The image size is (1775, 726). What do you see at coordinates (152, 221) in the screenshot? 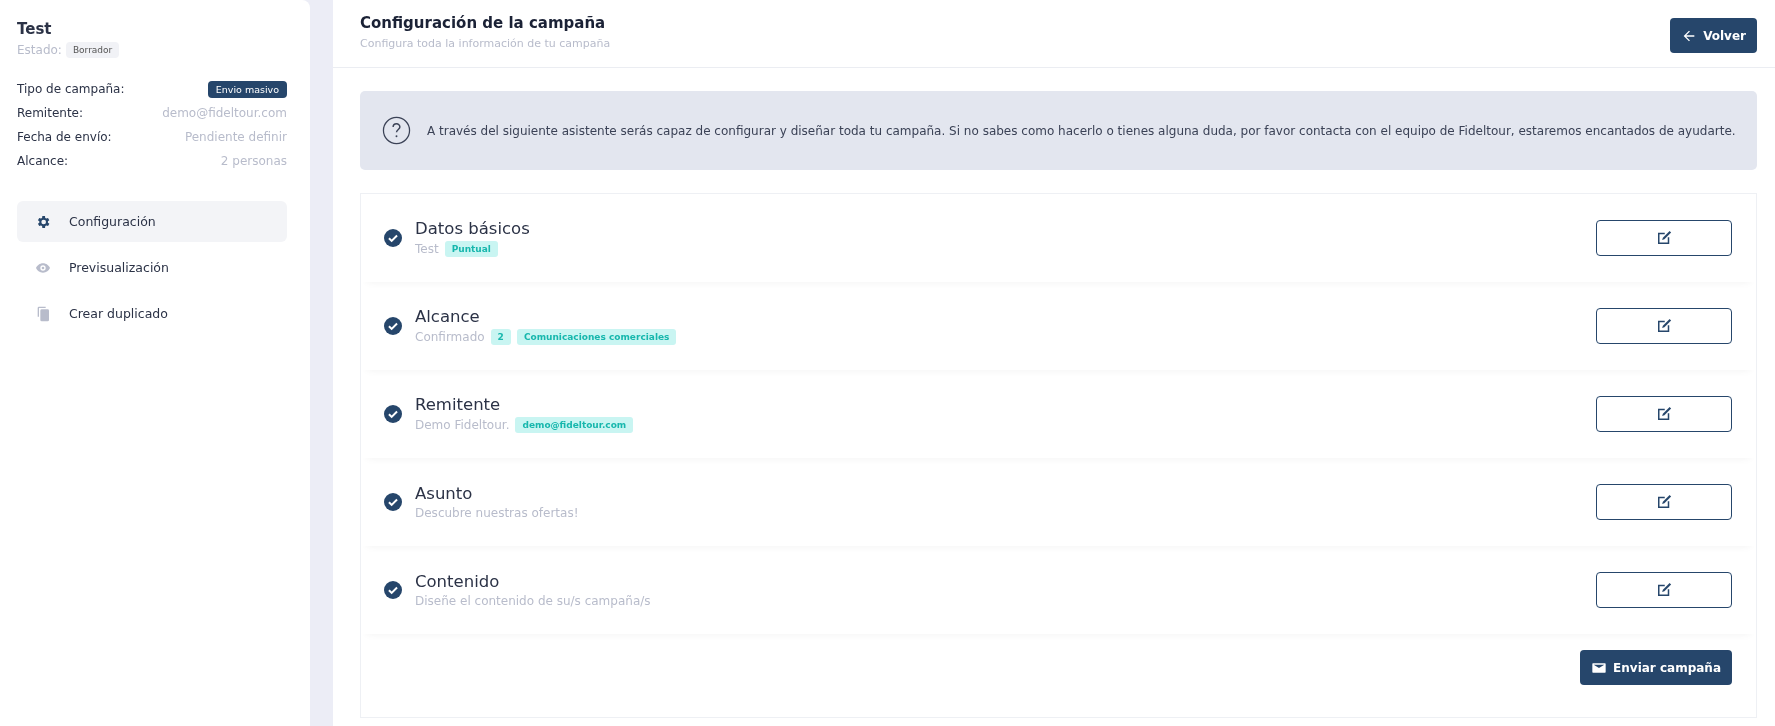
I see `nav-item: Configuración` at bounding box center [152, 221].